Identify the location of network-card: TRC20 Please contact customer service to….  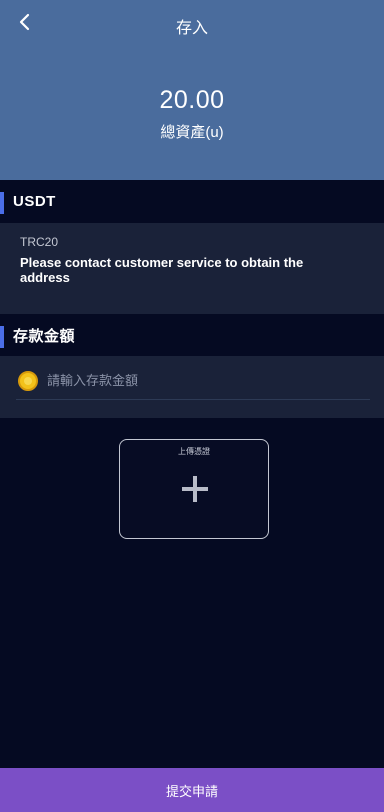
(192, 268).